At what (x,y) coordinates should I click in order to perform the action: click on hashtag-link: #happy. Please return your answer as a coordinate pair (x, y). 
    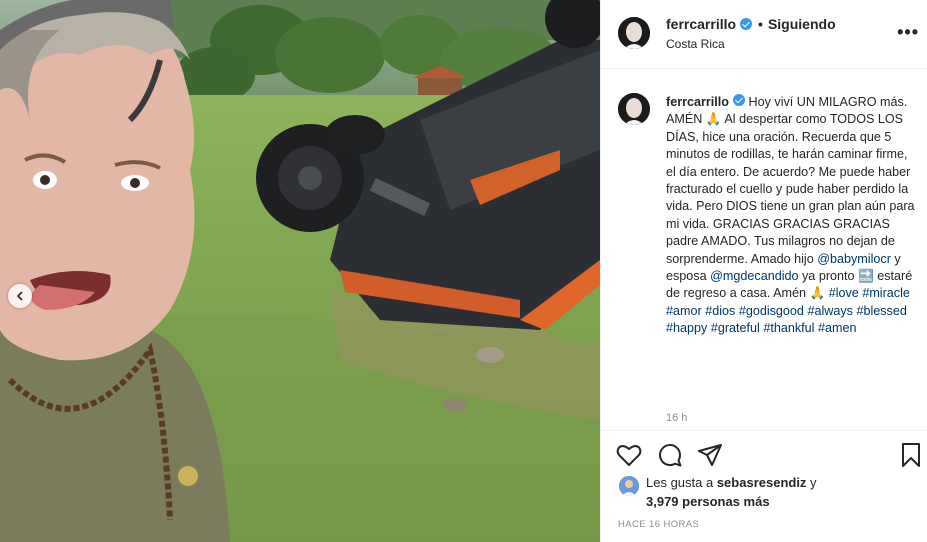
    Looking at the image, I should click on (686, 328).